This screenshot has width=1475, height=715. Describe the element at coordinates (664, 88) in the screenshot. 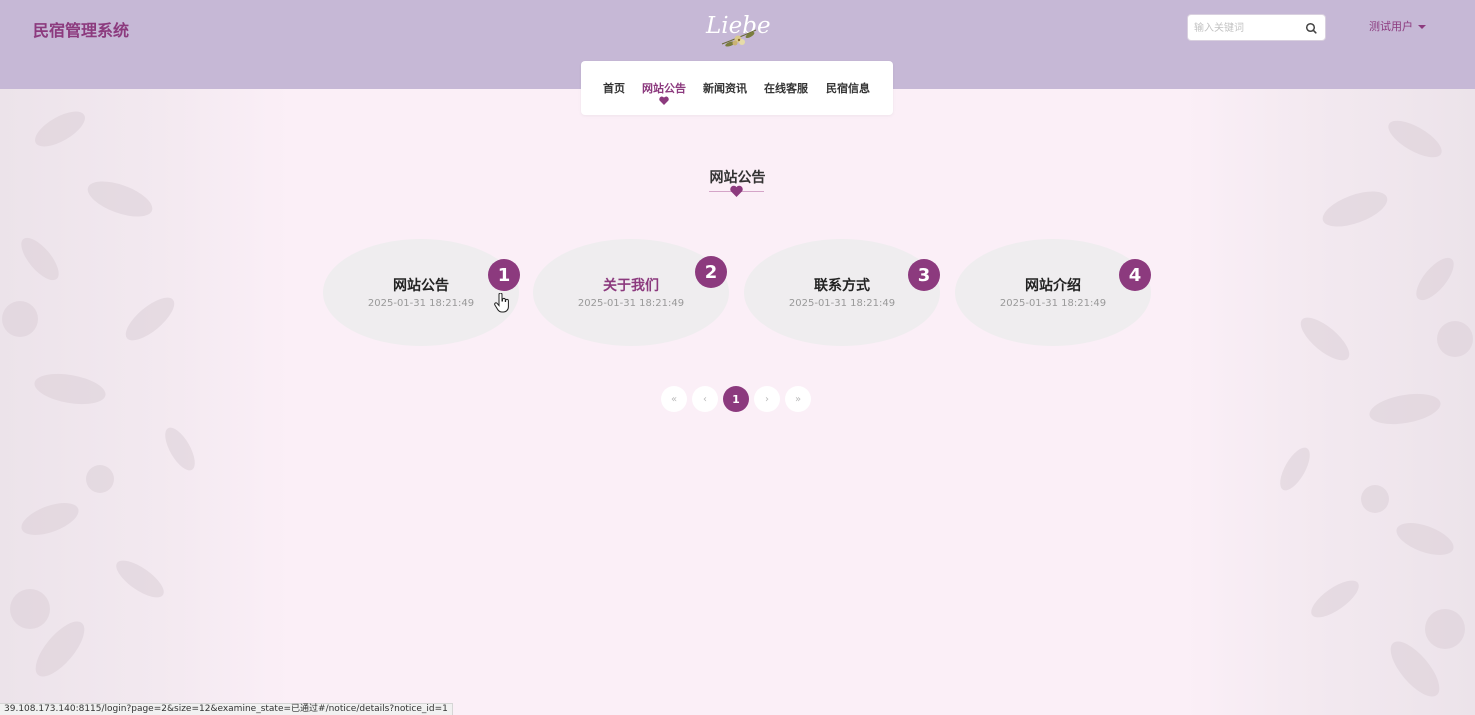

I see `nav-item-notices: 网站公告` at that location.